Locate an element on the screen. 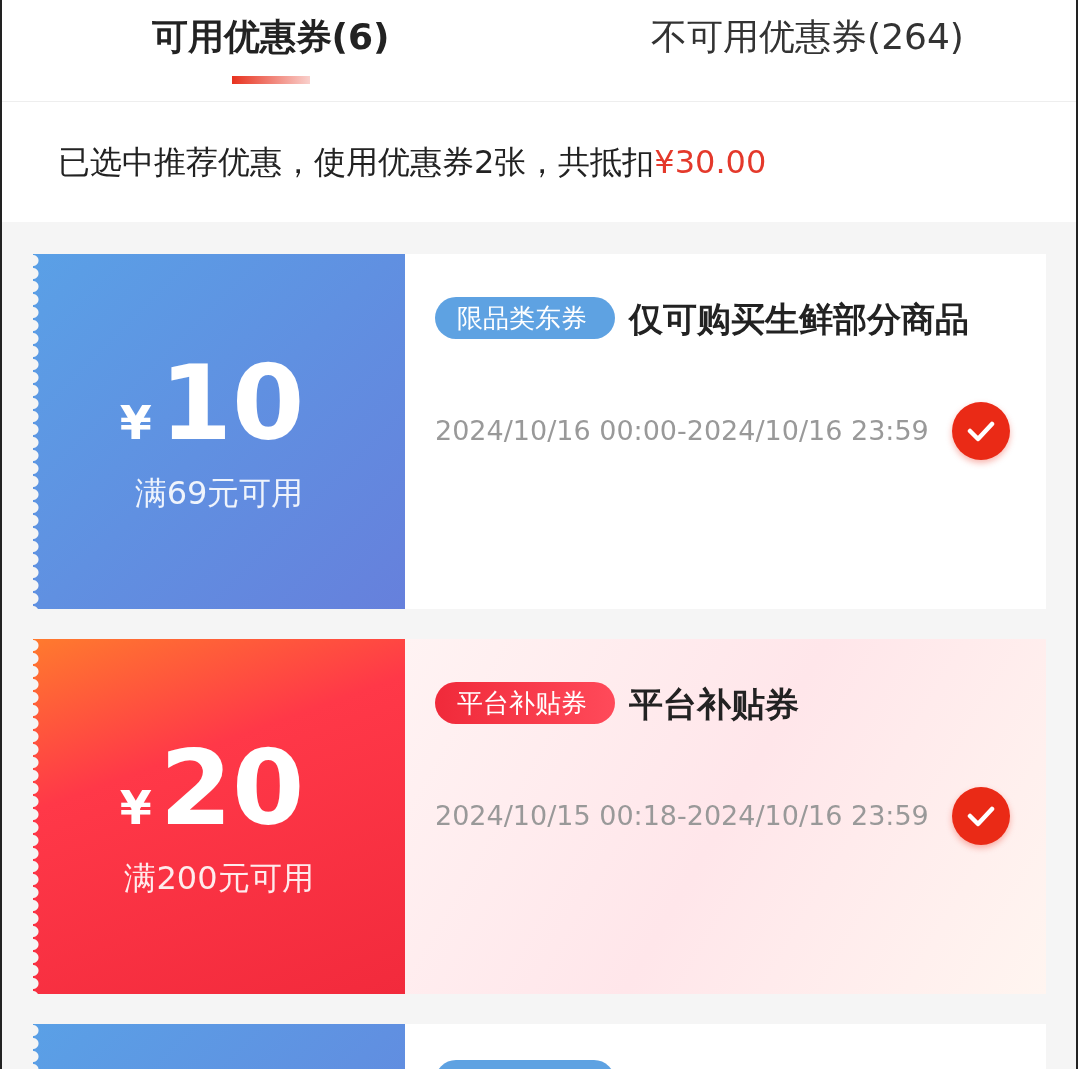 This screenshot has height=1069, width=1078. usage-condition: 满69元可用 is located at coordinates (219, 493).